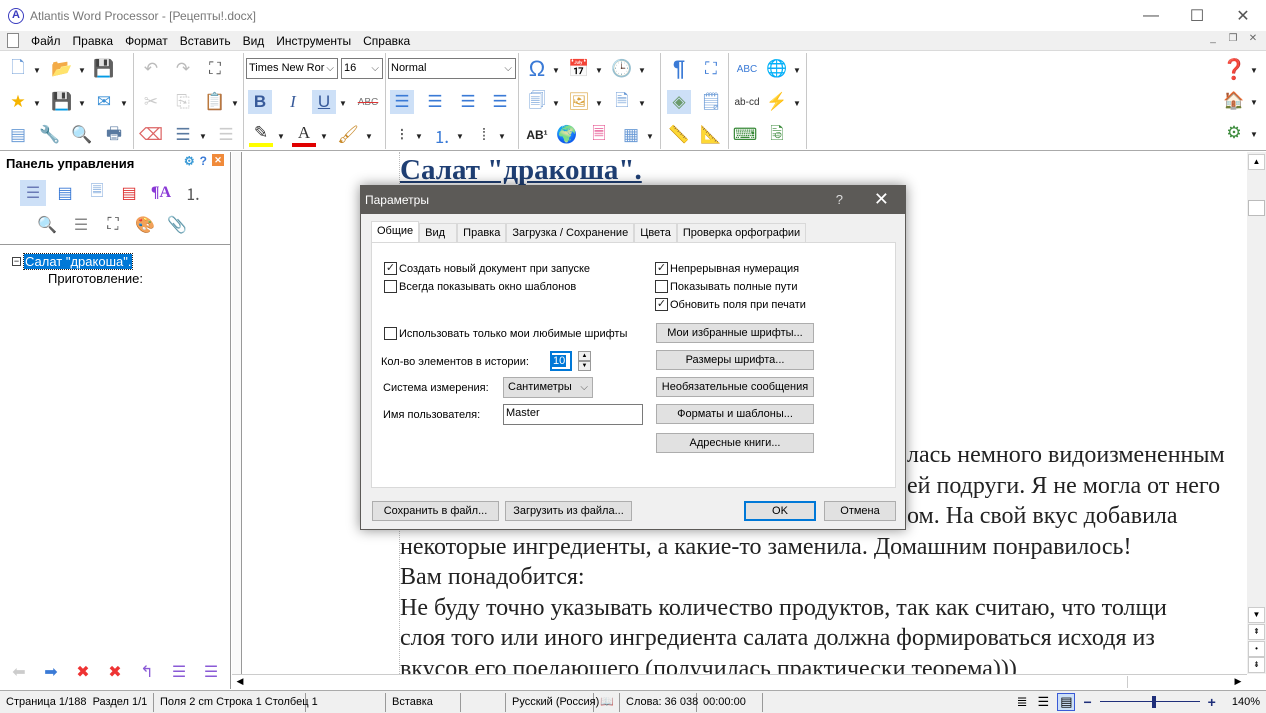  I want to click on new-document-icon: 🗋, so click(18, 69).